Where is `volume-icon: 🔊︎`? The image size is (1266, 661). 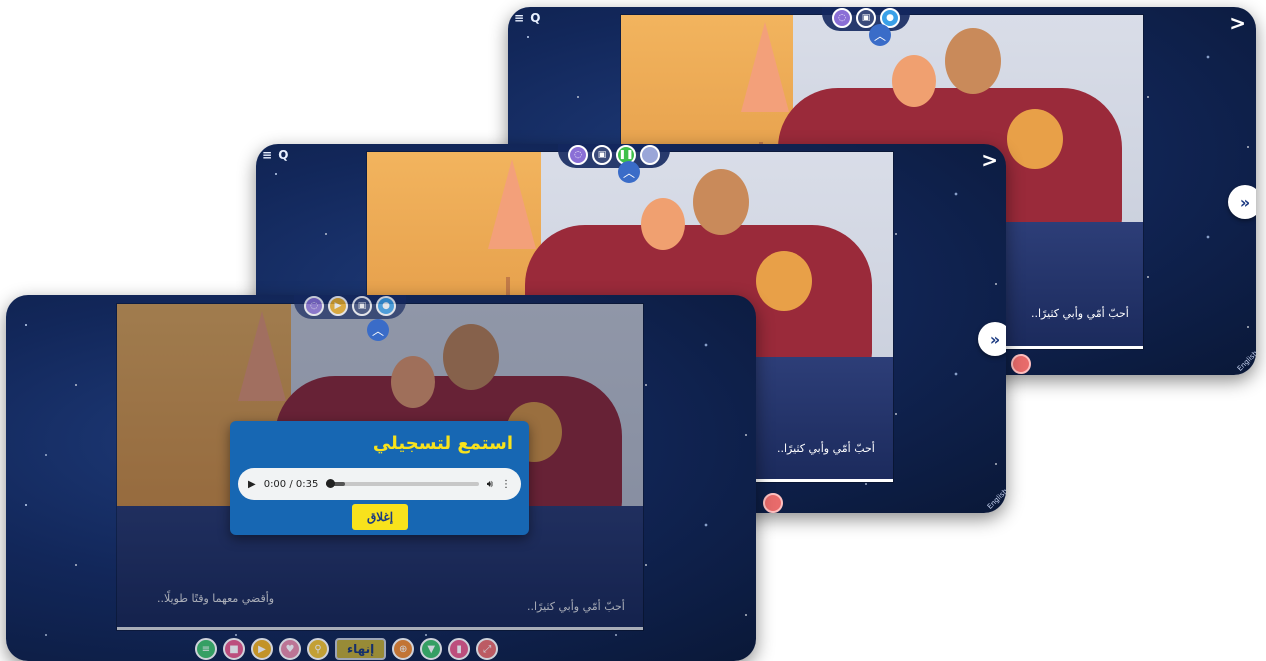 volume-icon: 🔊︎ is located at coordinates (490, 484).